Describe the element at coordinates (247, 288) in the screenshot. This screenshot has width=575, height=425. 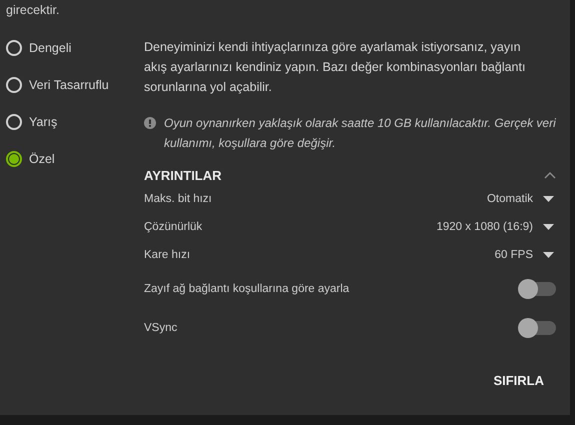
I see `setting-label: Zayıf ağ bağlantı koşullarına göre ayarla` at that location.